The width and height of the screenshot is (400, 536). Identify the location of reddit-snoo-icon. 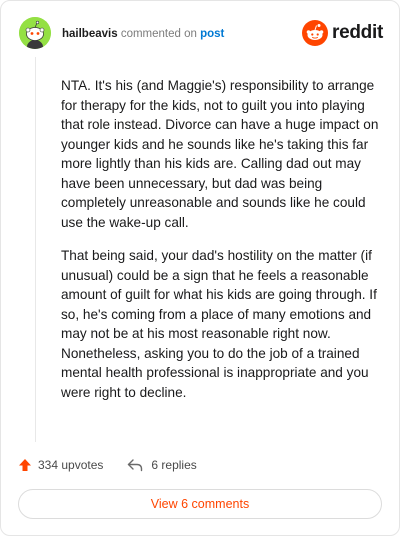
(315, 33).